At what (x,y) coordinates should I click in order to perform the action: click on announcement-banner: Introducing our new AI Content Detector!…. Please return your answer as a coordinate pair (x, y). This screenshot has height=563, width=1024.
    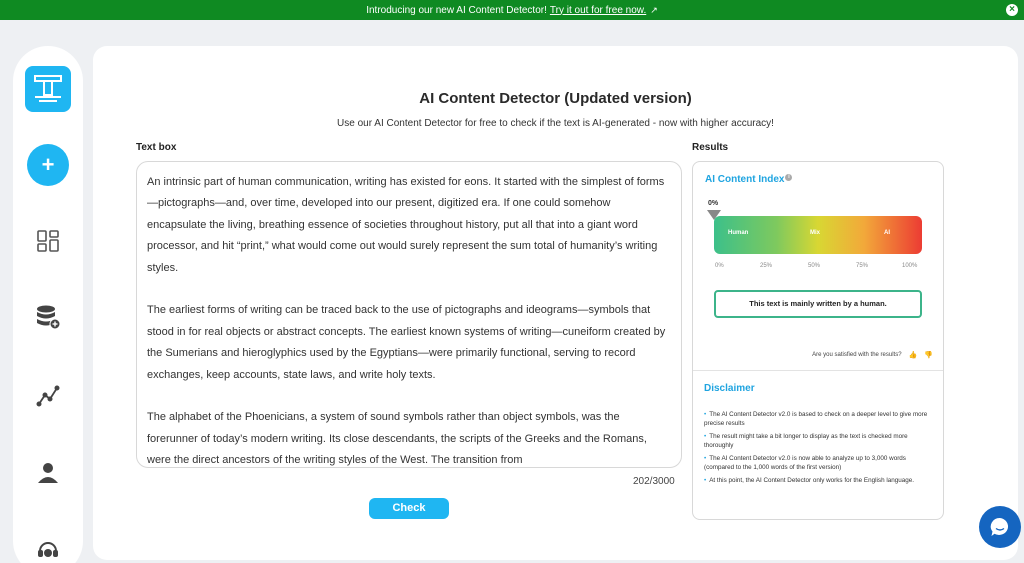
    Looking at the image, I should click on (512, 10).